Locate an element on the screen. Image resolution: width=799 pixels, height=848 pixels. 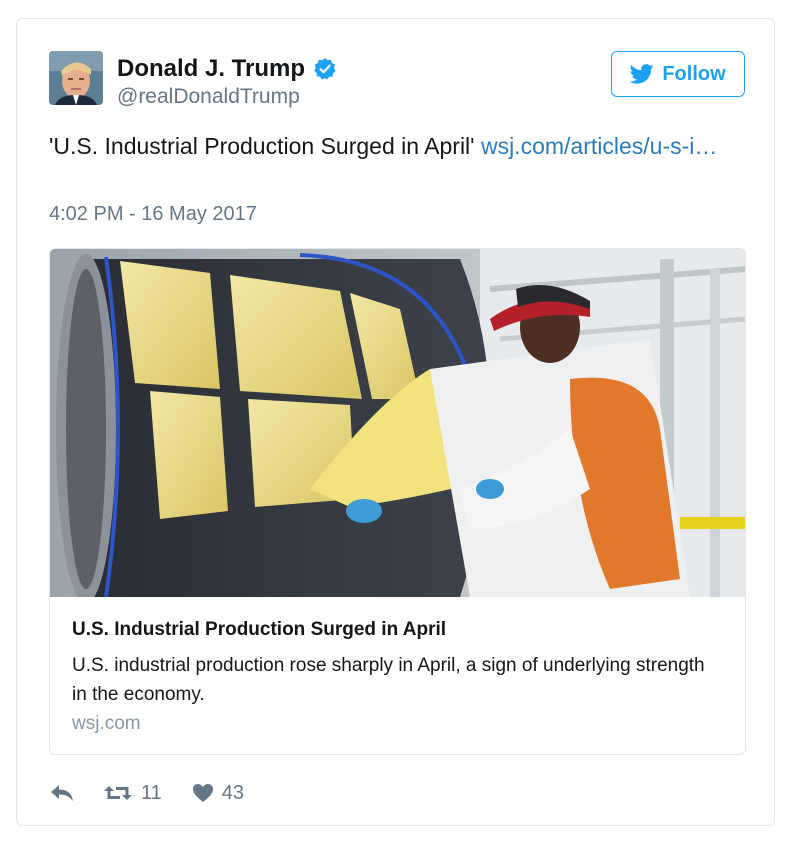
heart-icon is located at coordinates (203, 793).